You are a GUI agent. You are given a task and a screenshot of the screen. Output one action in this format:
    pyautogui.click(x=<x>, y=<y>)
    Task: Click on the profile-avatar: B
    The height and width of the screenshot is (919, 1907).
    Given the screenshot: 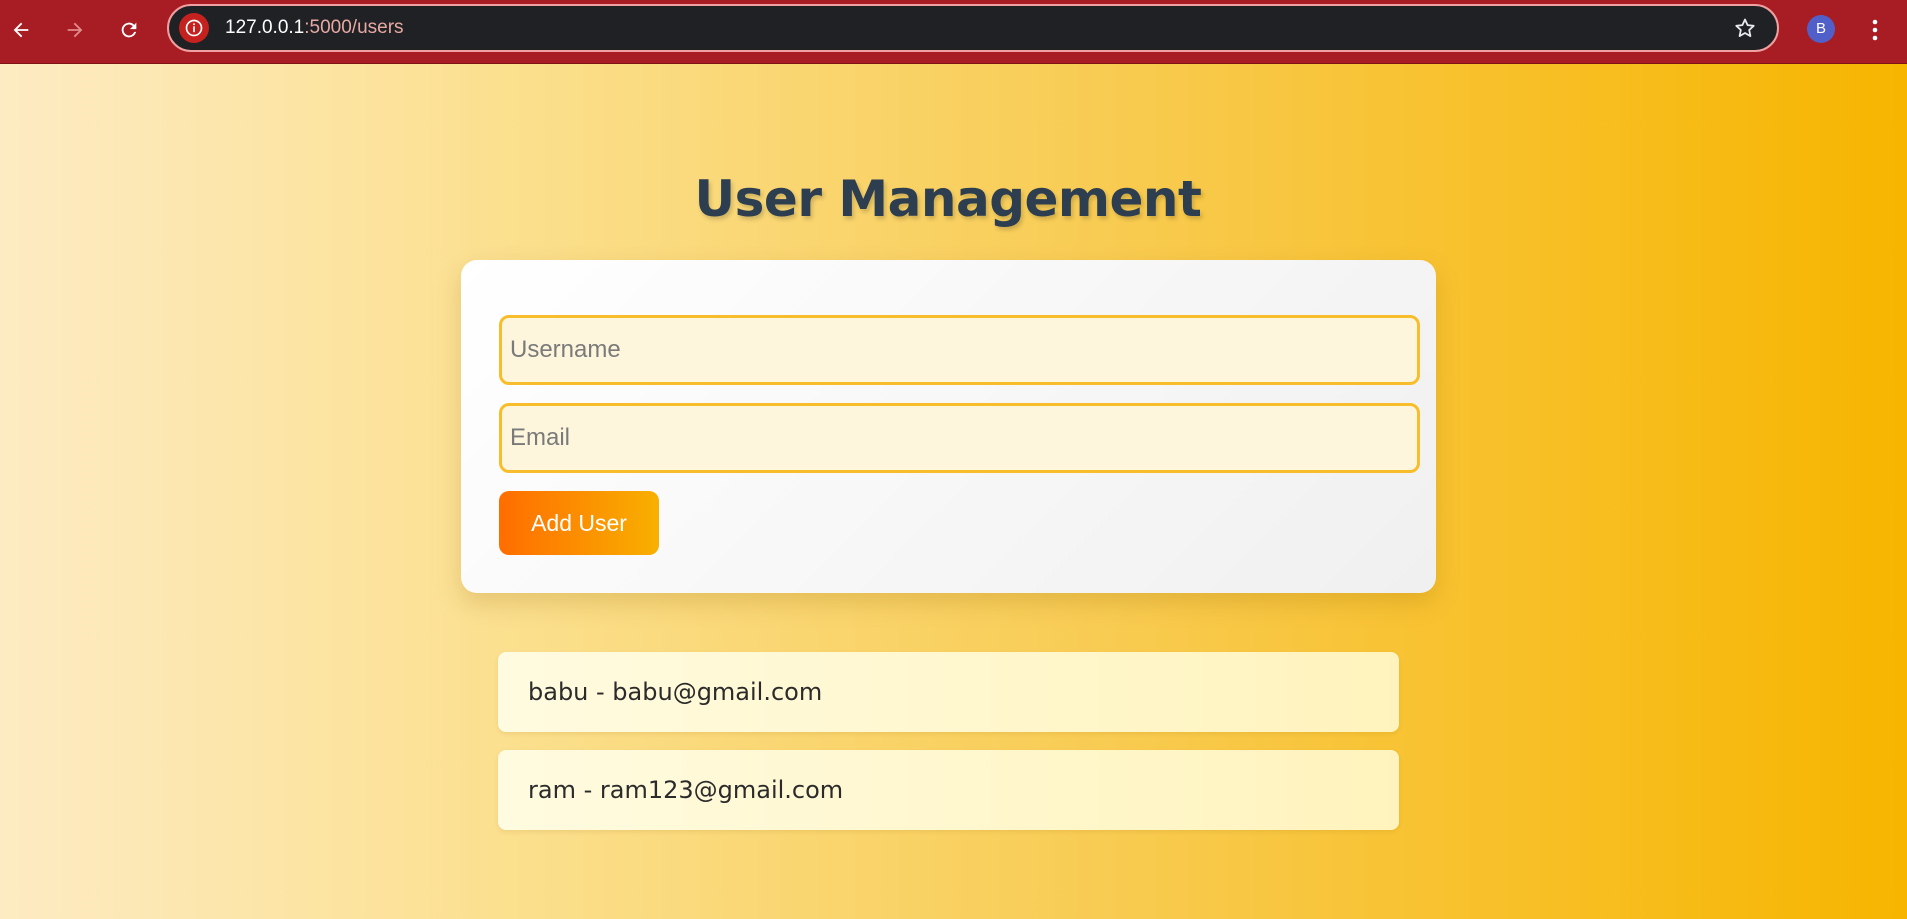 What is the action you would take?
    pyautogui.click(x=1821, y=29)
    